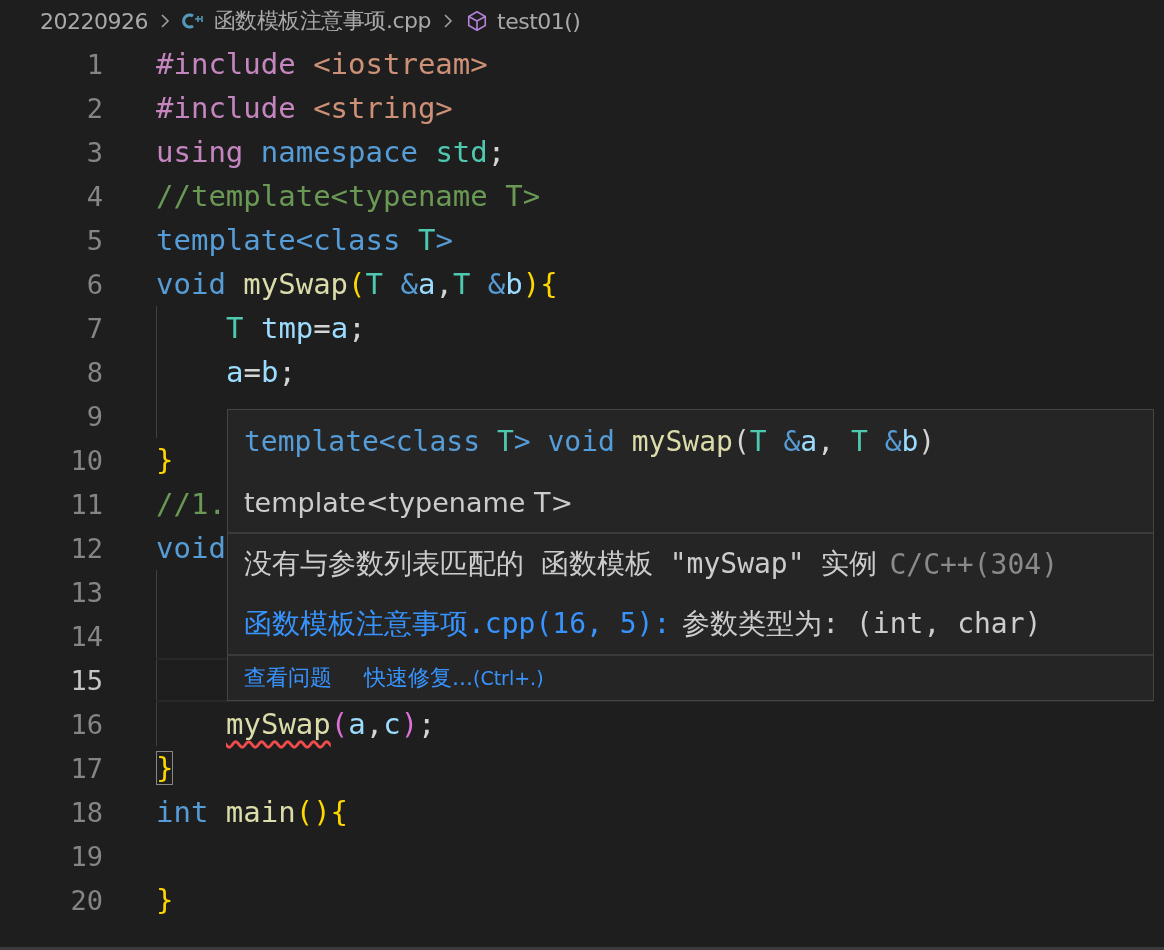 The height and width of the screenshot is (950, 1164). What do you see at coordinates (590, 441) in the screenshot?
I see `signature-text: template<class T> void mySwap(T &a, T &b)` at bounding box center [590, 441].